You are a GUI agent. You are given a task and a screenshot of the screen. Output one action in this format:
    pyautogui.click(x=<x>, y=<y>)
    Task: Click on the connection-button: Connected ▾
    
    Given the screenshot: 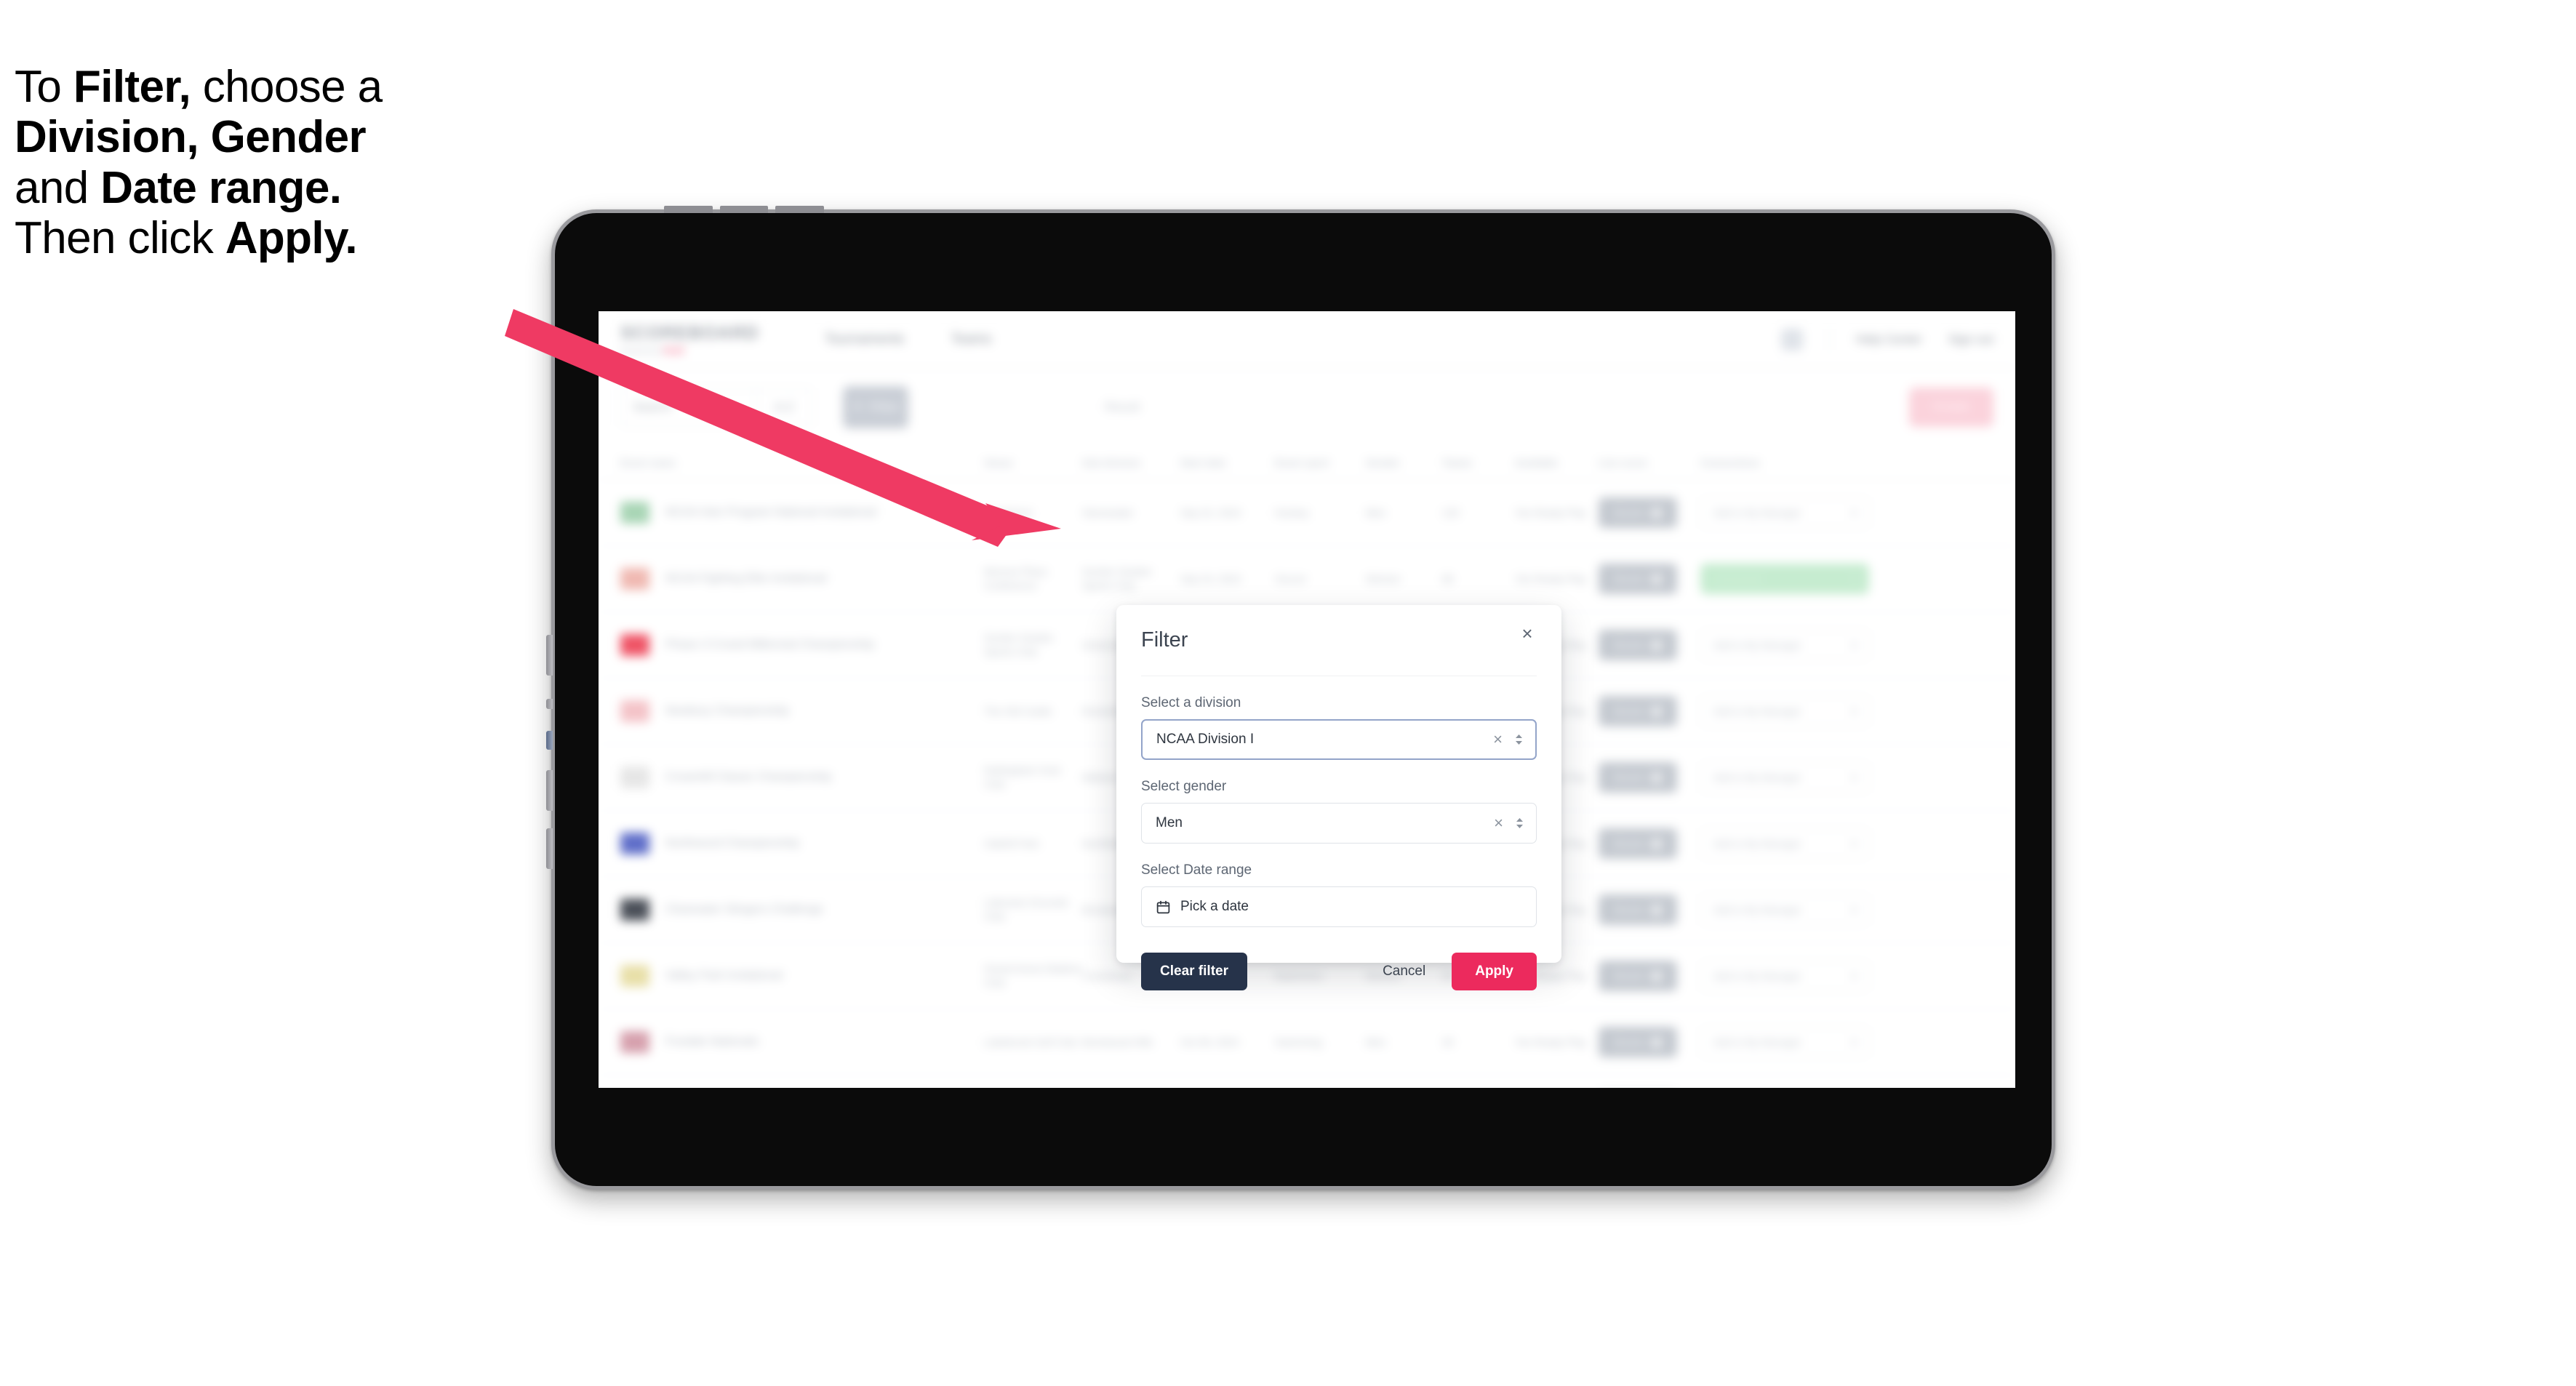 What is the action you would take?
    pyautogui.click(x=1784, y=579)
    